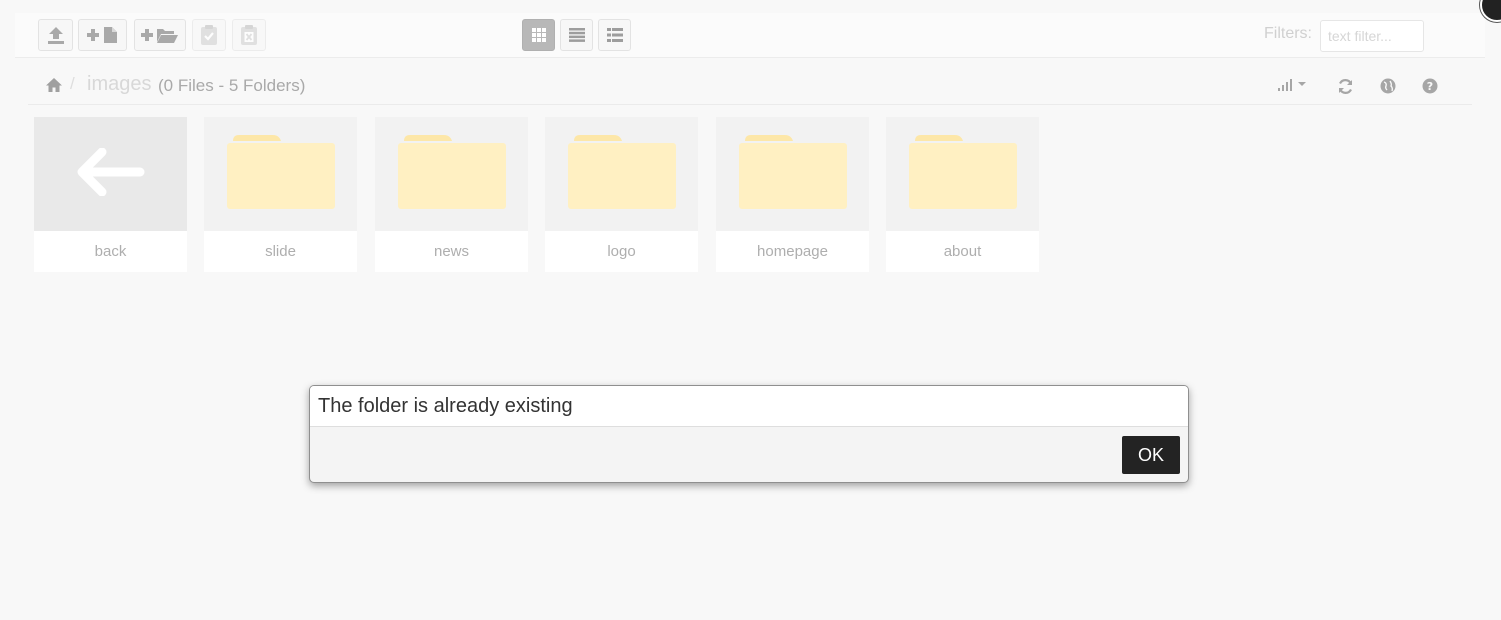 The height and width of the screenshot is (620, 1501). I want to click on item-label: about, so click(962, 251).